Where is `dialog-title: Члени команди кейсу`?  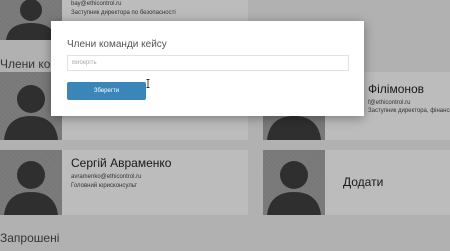 dialog-title: Члени команди кейсу is located at coordinates (117, 44).